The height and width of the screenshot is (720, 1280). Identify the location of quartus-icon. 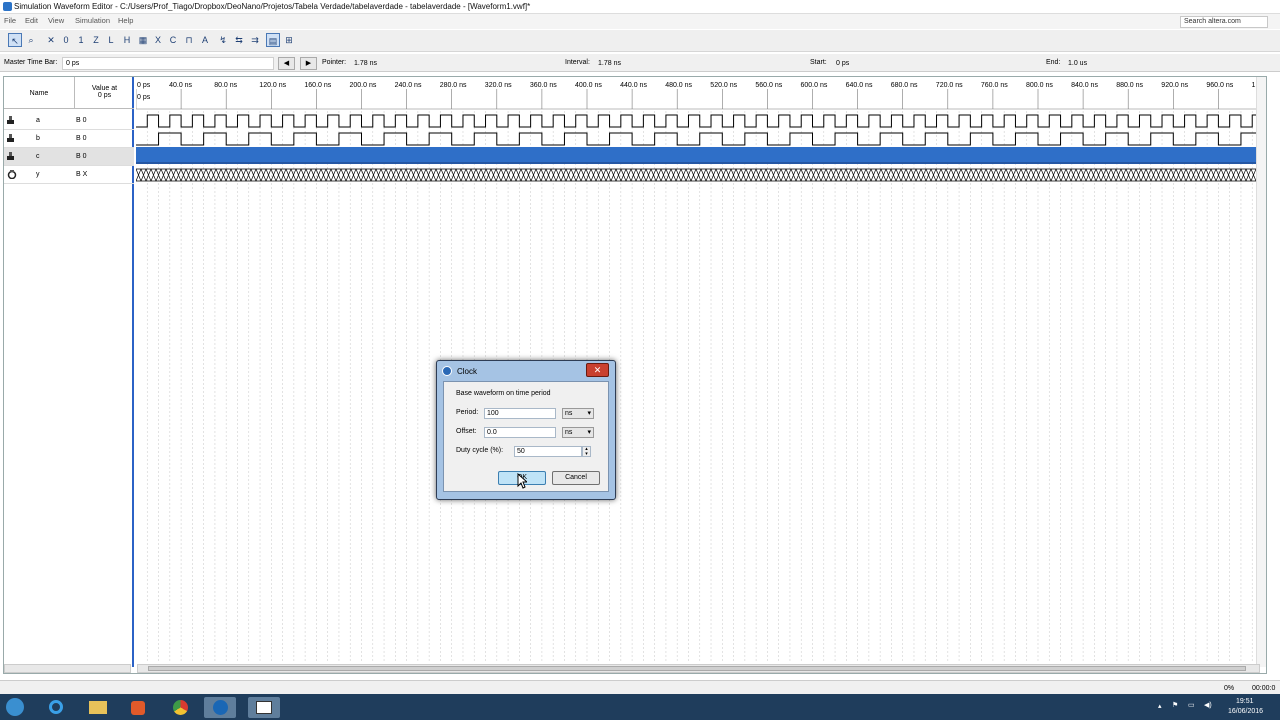
(220, 707).